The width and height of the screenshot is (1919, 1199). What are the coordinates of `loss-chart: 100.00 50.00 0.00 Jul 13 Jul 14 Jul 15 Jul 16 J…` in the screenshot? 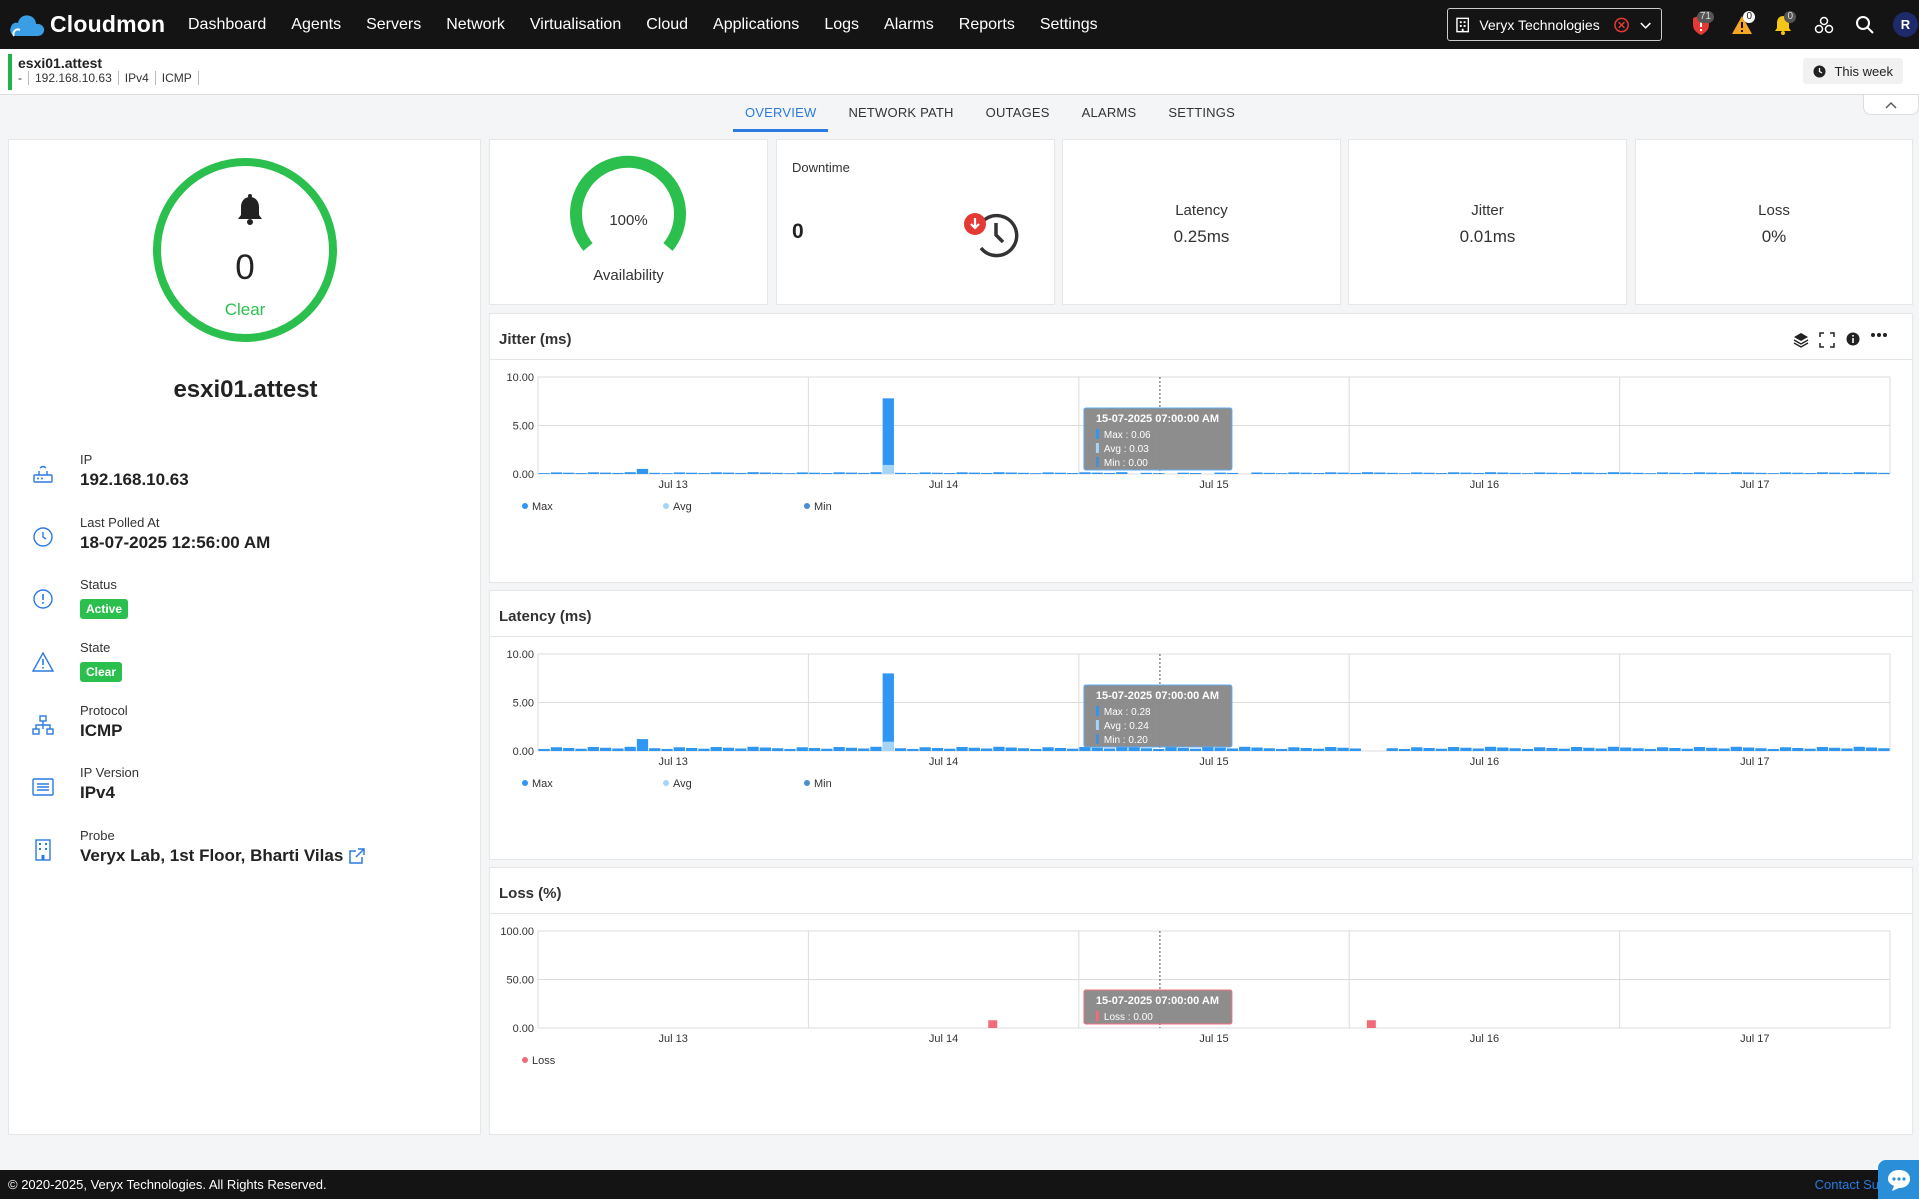 It's located at (1202, 1024).